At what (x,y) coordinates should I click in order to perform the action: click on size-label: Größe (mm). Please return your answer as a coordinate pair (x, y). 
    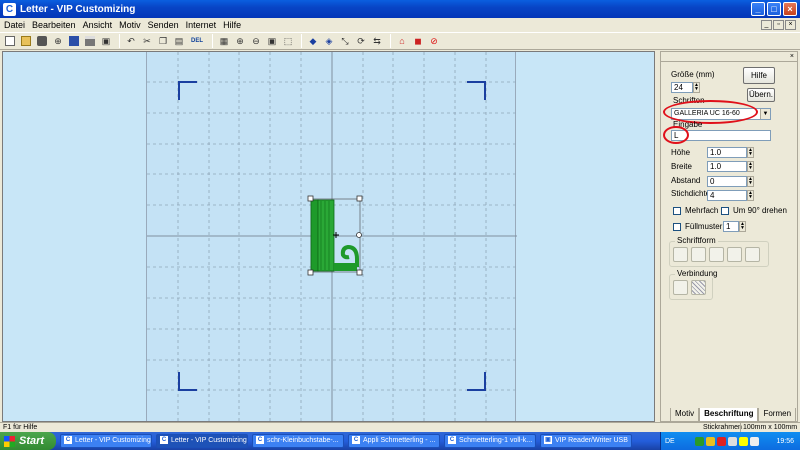
    Looking at the image, I should click on (693, 74).